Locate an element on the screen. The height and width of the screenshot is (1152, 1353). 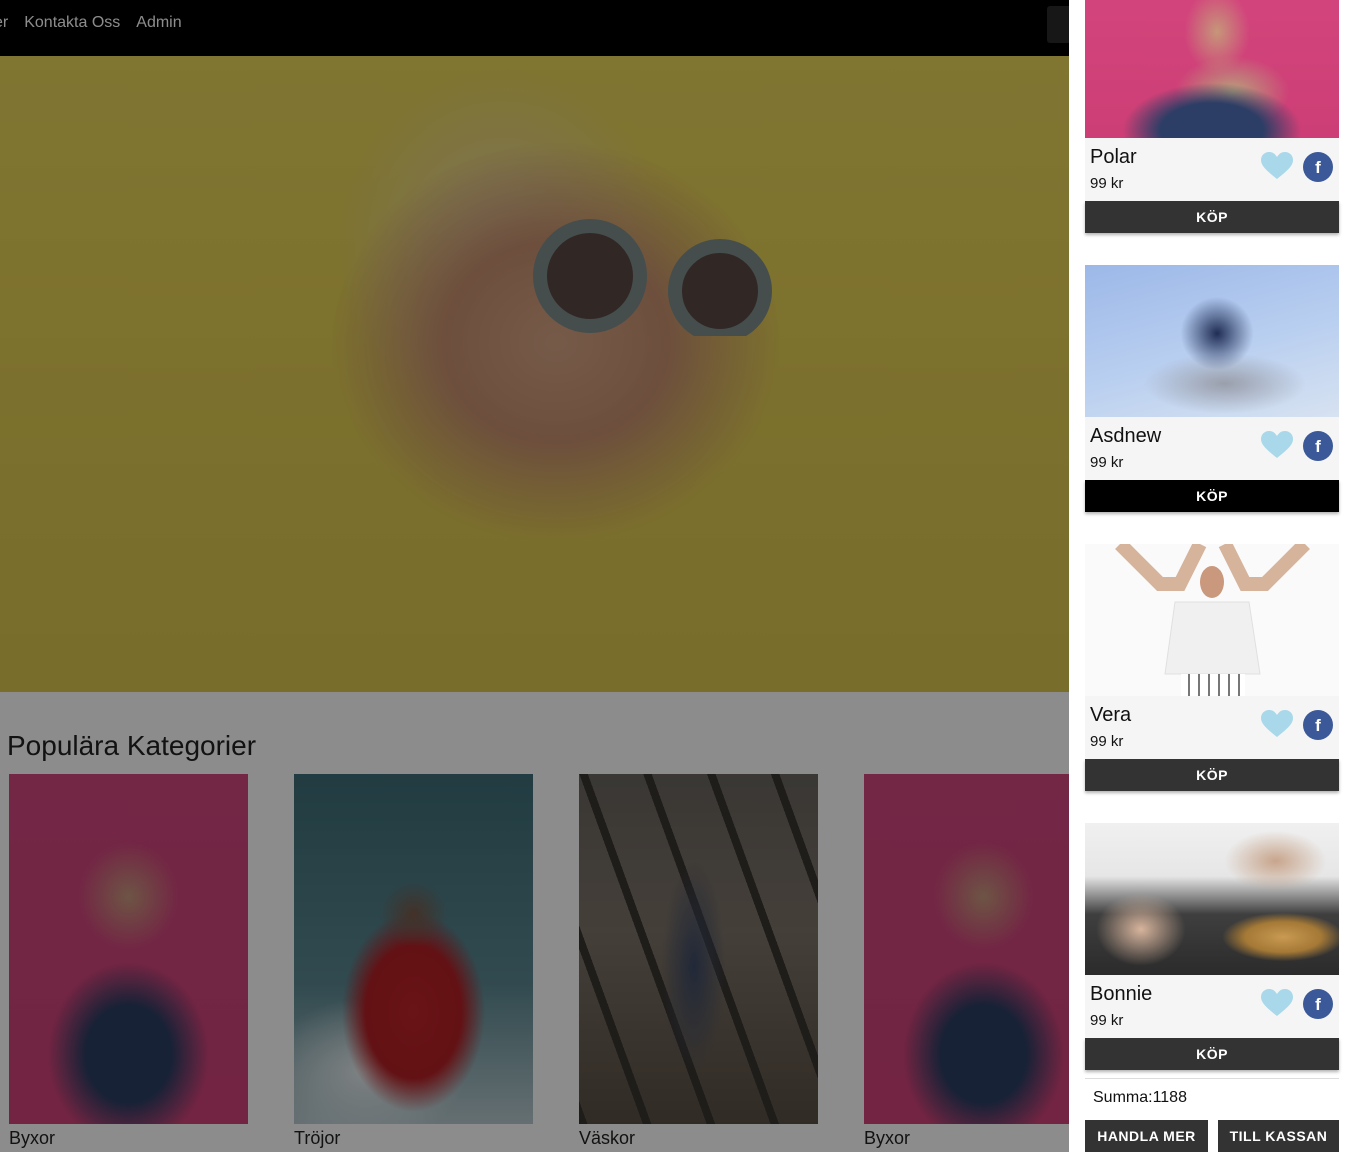
cart-item: Bonnie 99 kr f KÖP is located at coordinates (1212, 946).